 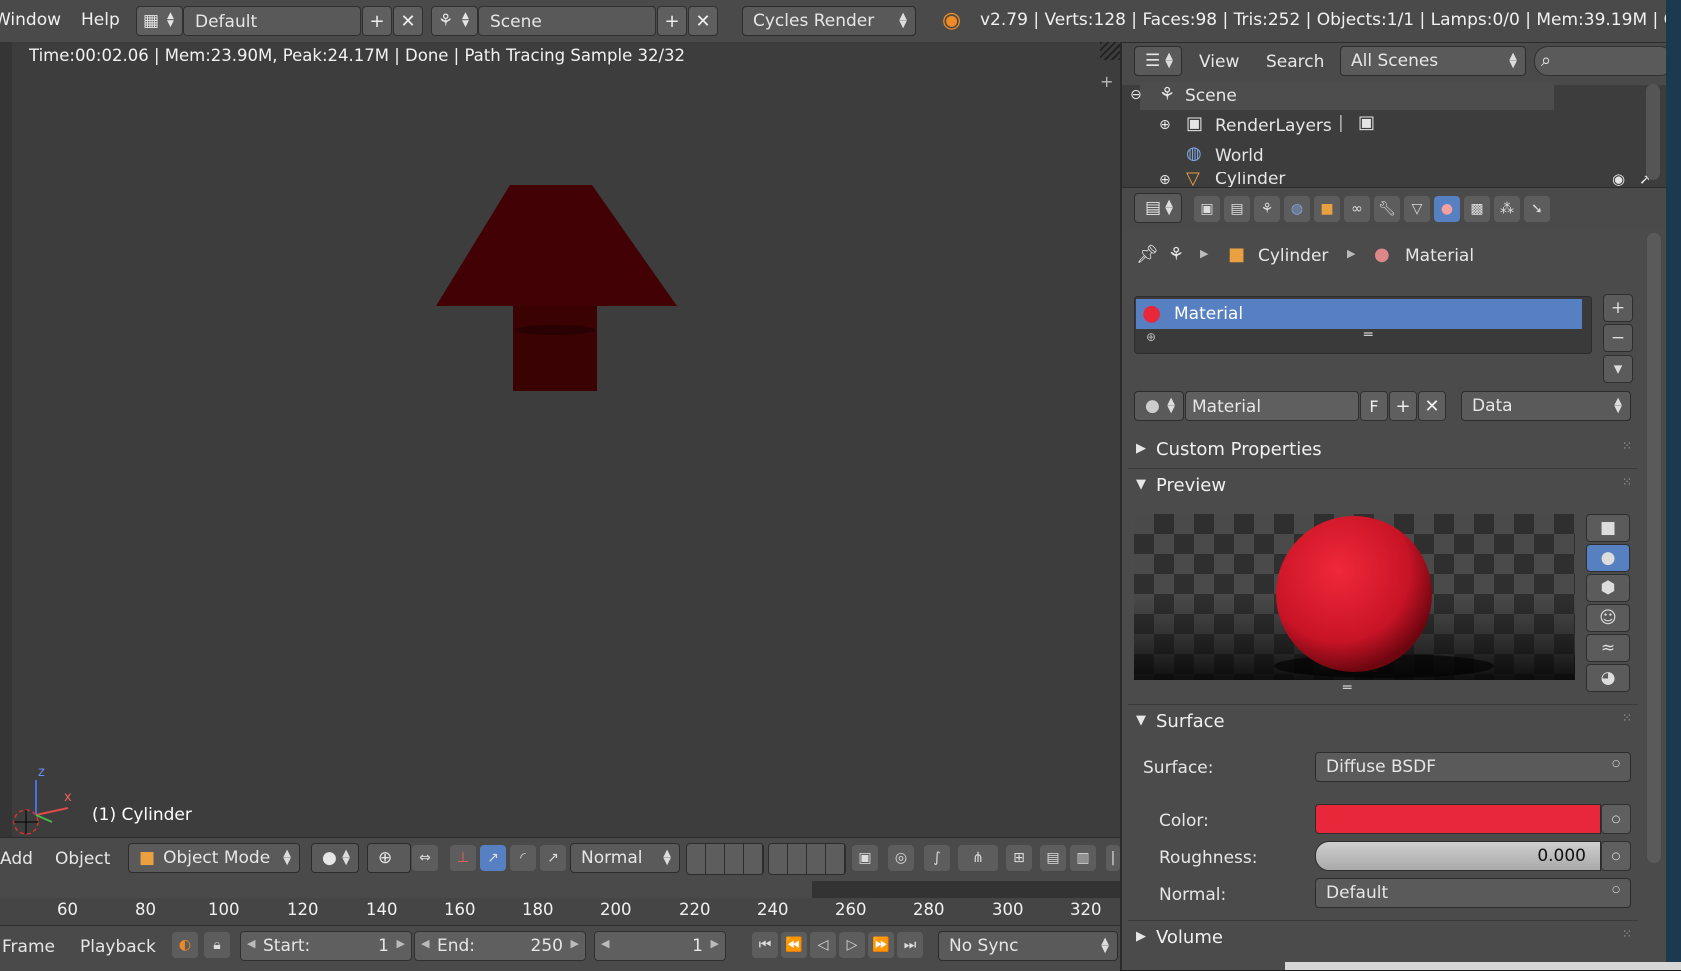 What do you see at coordinates (1608, 678) in the screenshot?
I see `preview-sphere-sky-icon: ◕` at bounding box center [1608, 678].